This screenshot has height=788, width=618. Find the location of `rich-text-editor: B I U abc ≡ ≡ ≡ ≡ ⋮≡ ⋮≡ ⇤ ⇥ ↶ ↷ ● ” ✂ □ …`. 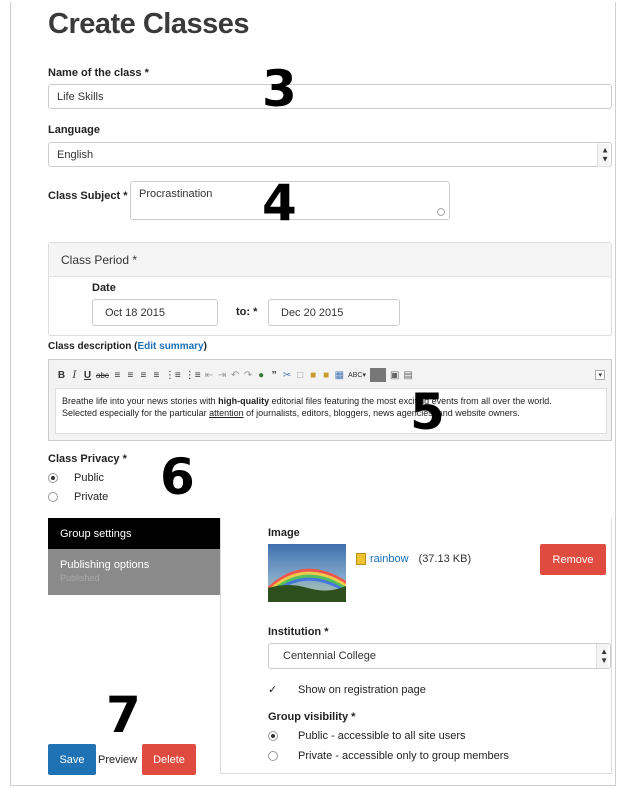

rich-text-editor: B I U abc ≡ ≡ ≡ ≡ ⋮≡ ⋮≡ ⇤ ⇥ ↶ ↷ ● ” ✂ □ … is located at coordinates (330, 400).